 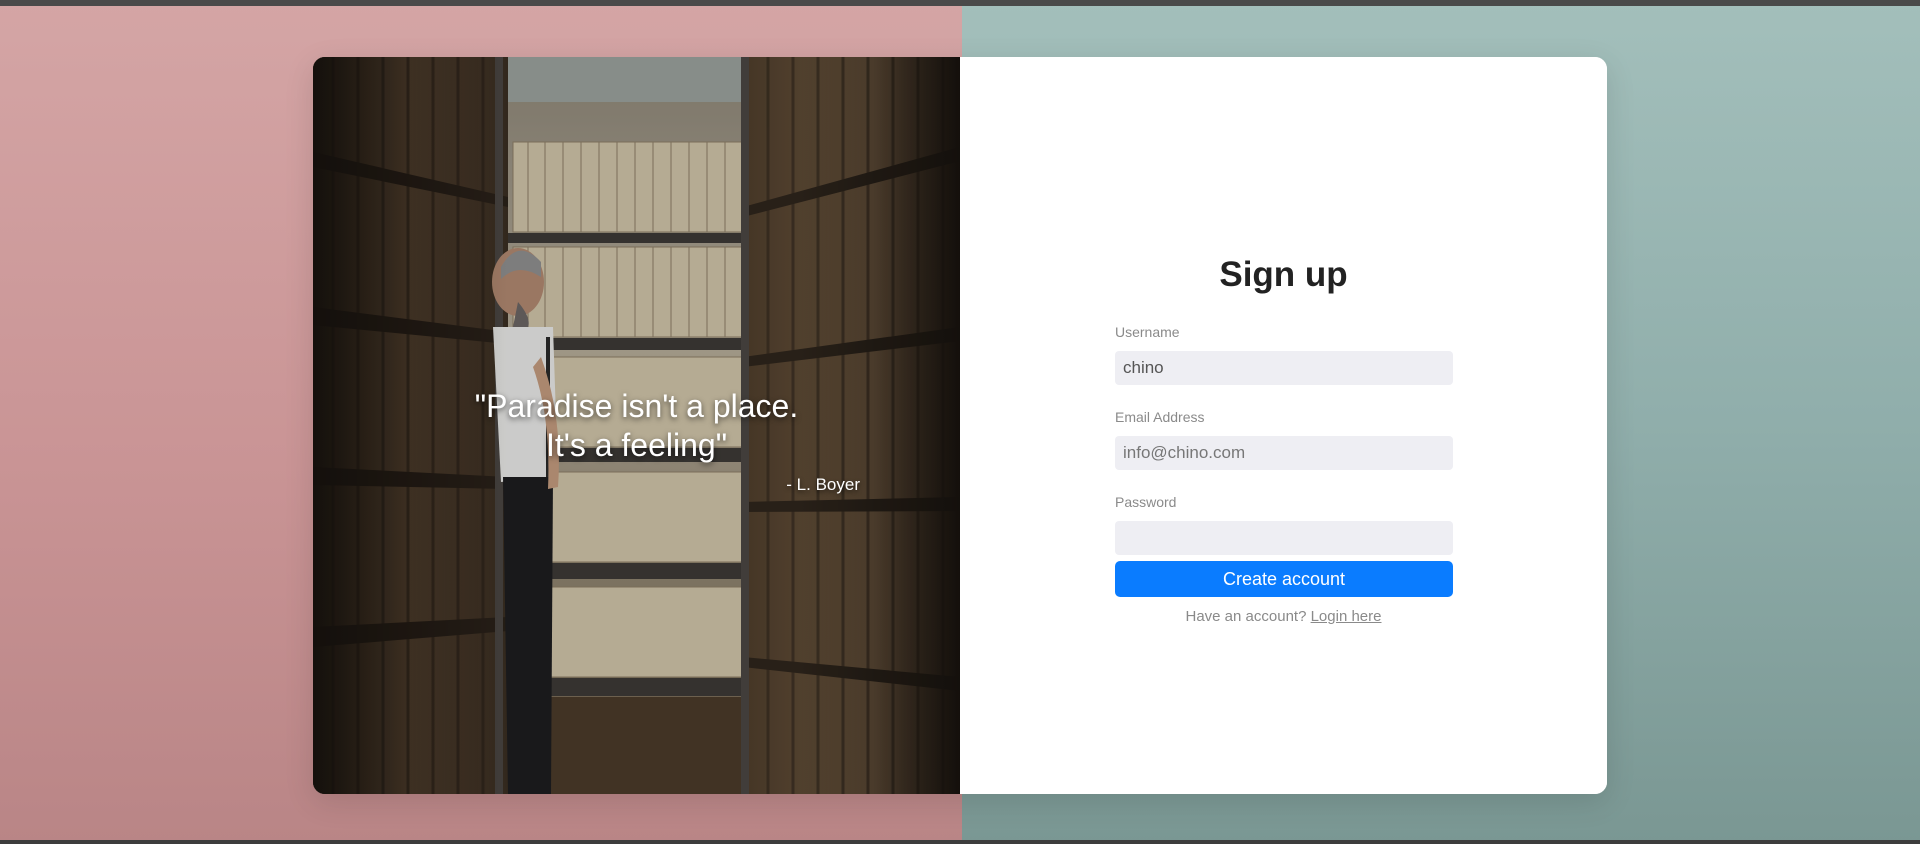 I want to click on password-label: Password, so click(x=1146, y=502).